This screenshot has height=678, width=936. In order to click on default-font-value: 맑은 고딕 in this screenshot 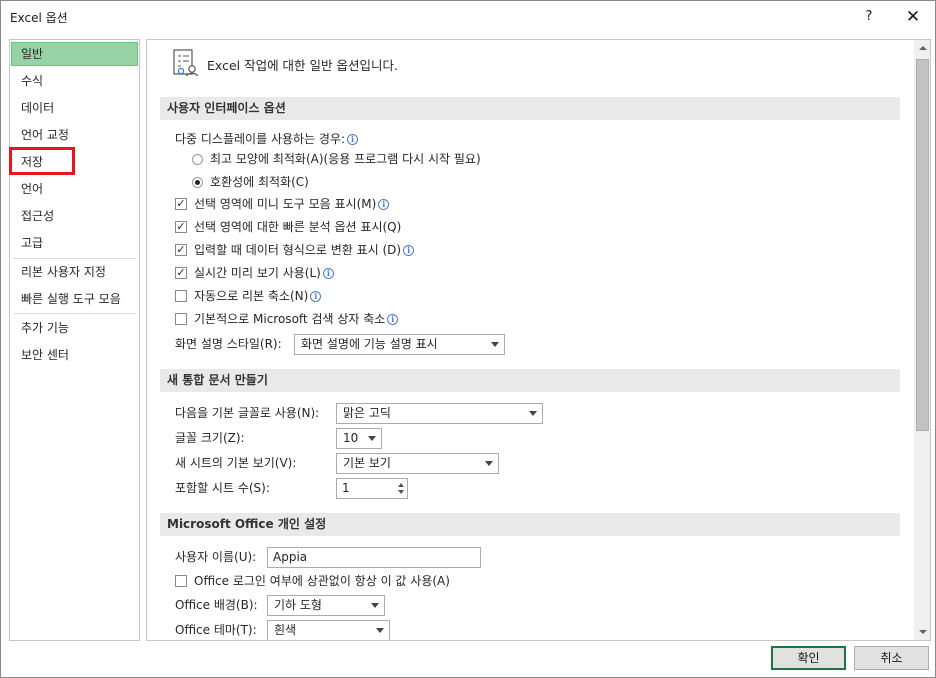, I will do `click(367, 413)`.